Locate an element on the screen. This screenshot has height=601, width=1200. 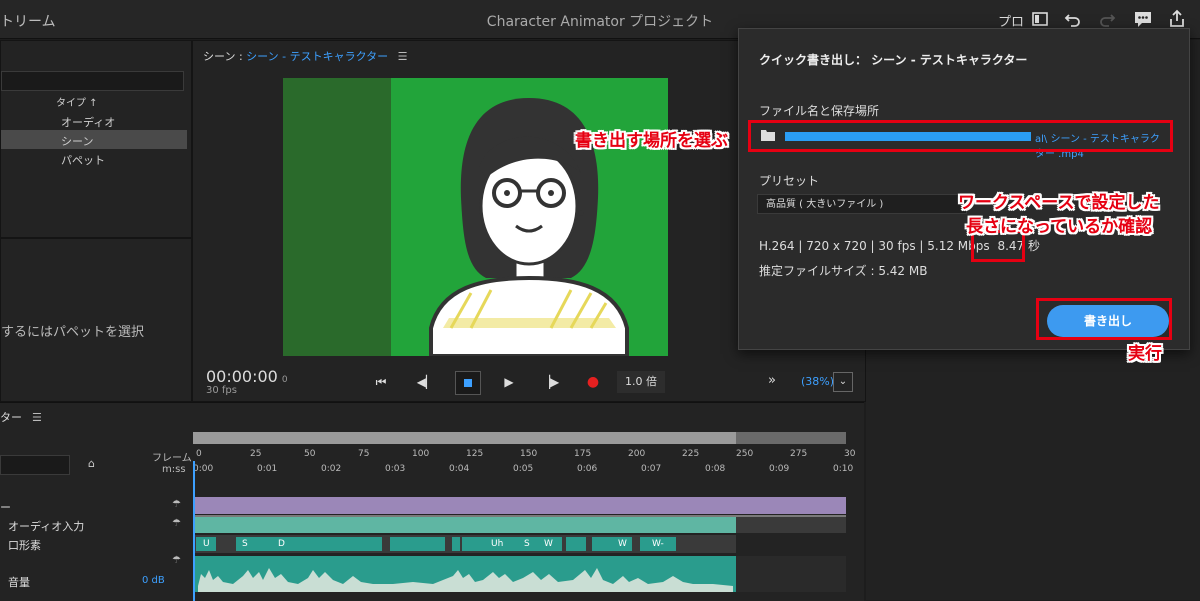
volume-track is located at coordinates (464, 574).